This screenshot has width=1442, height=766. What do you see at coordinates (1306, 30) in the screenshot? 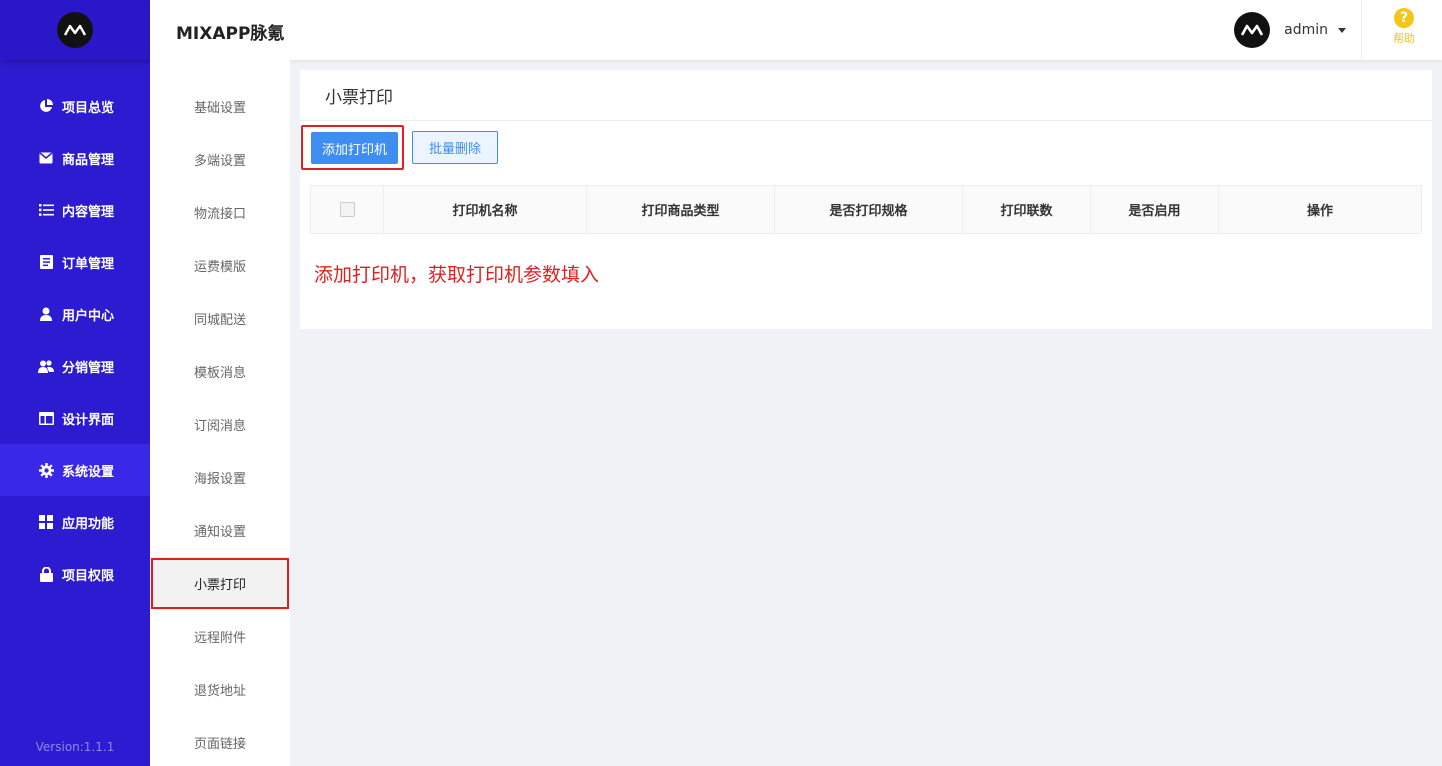
I see `username: admin` at bounding box center [1306, 30].